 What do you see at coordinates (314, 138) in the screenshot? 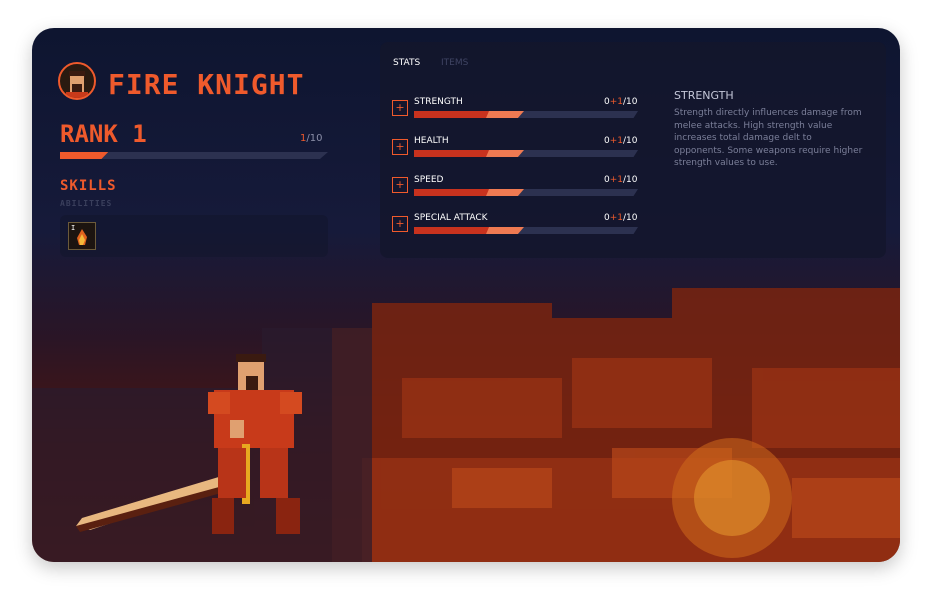
I see `rank-max: /10` at bounding box center [314, 138].